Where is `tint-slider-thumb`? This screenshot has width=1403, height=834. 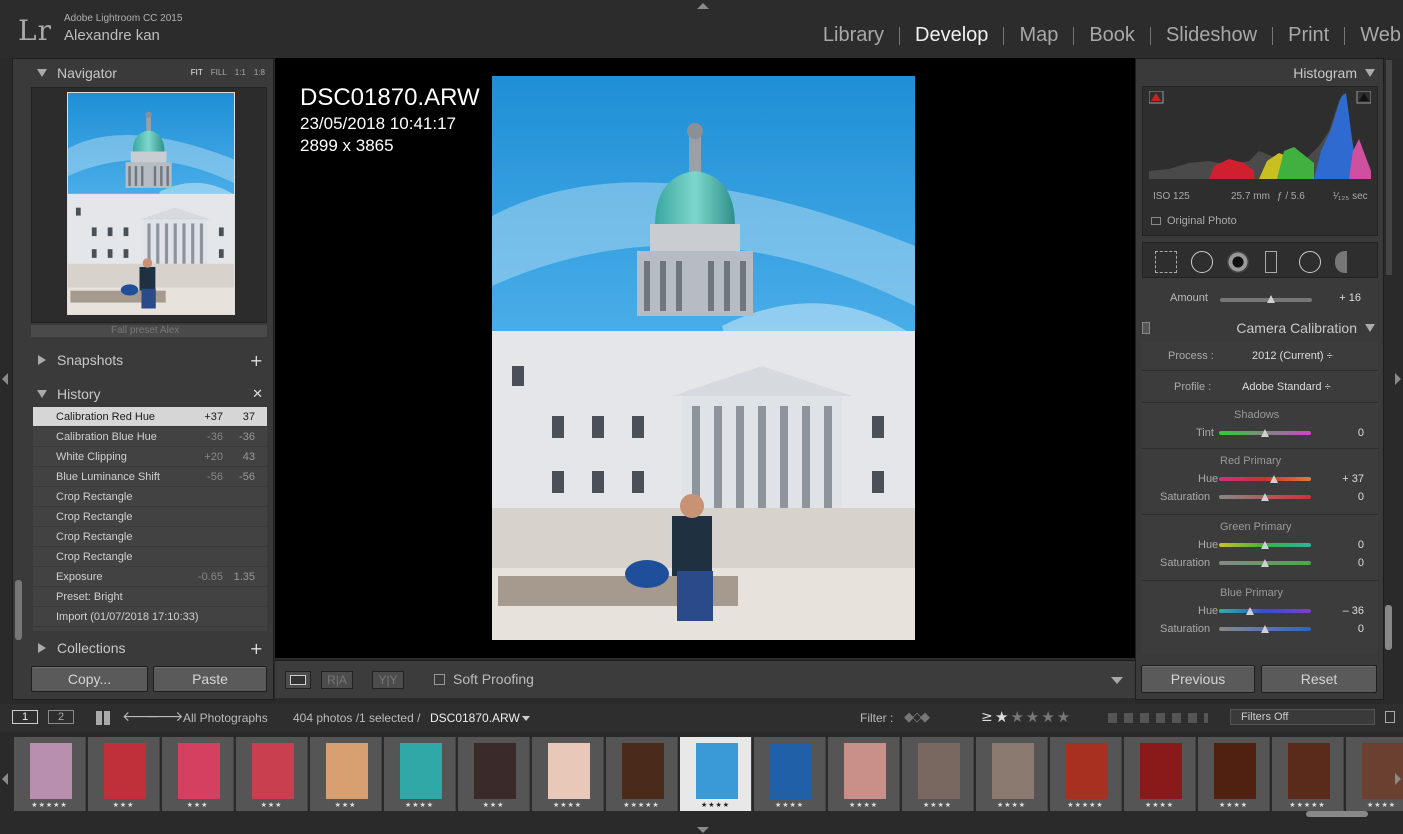
tint-slider-thumb is located at coordinates (1265, 433).